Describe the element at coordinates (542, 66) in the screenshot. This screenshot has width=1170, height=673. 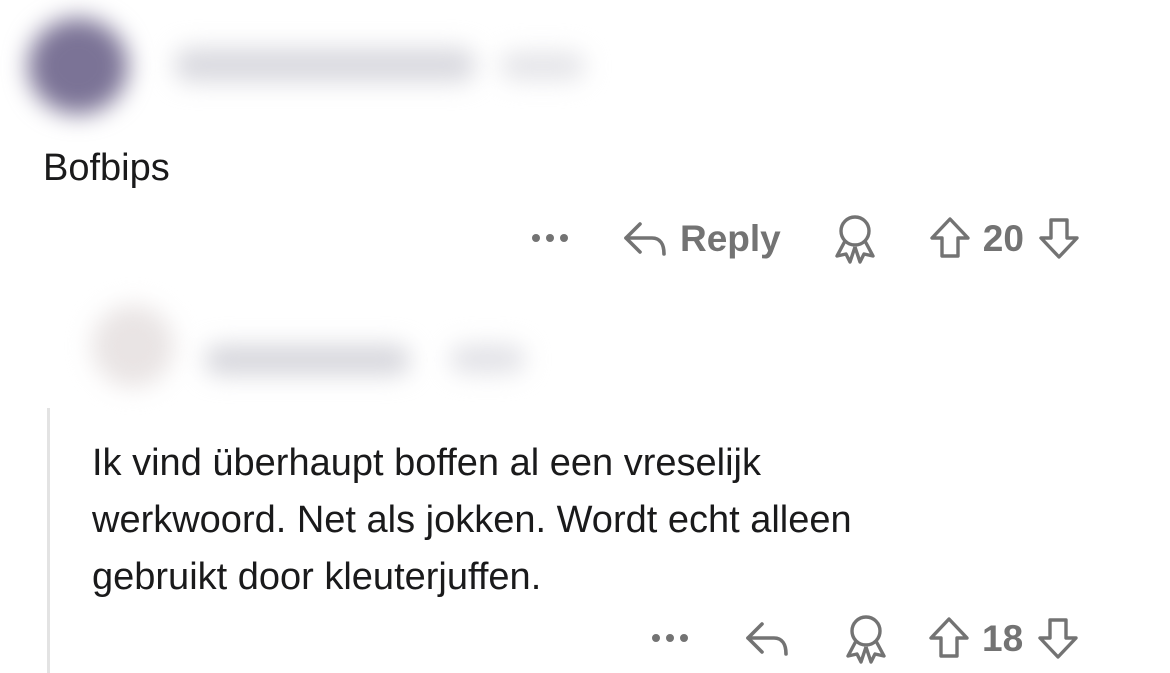
I see `comment-1-timestamp` at that location.